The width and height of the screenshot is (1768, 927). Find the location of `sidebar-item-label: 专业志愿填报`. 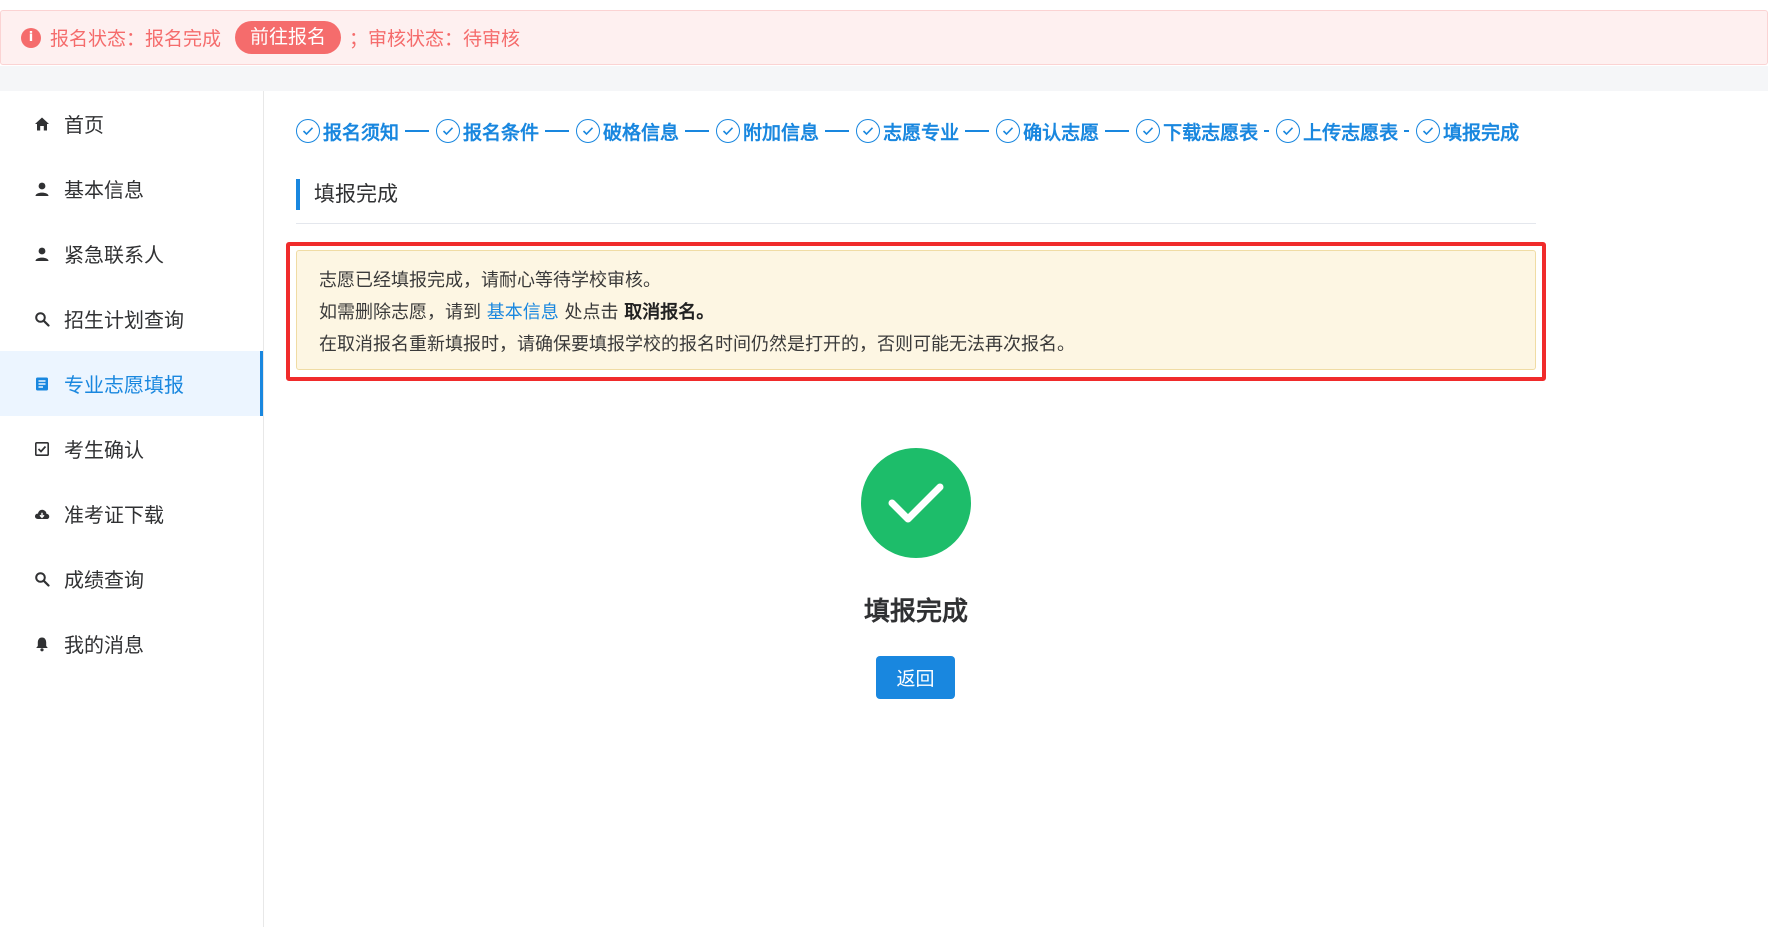

sidebar-item-label: 专业志愿填报 is located at coordinates (124, 385).